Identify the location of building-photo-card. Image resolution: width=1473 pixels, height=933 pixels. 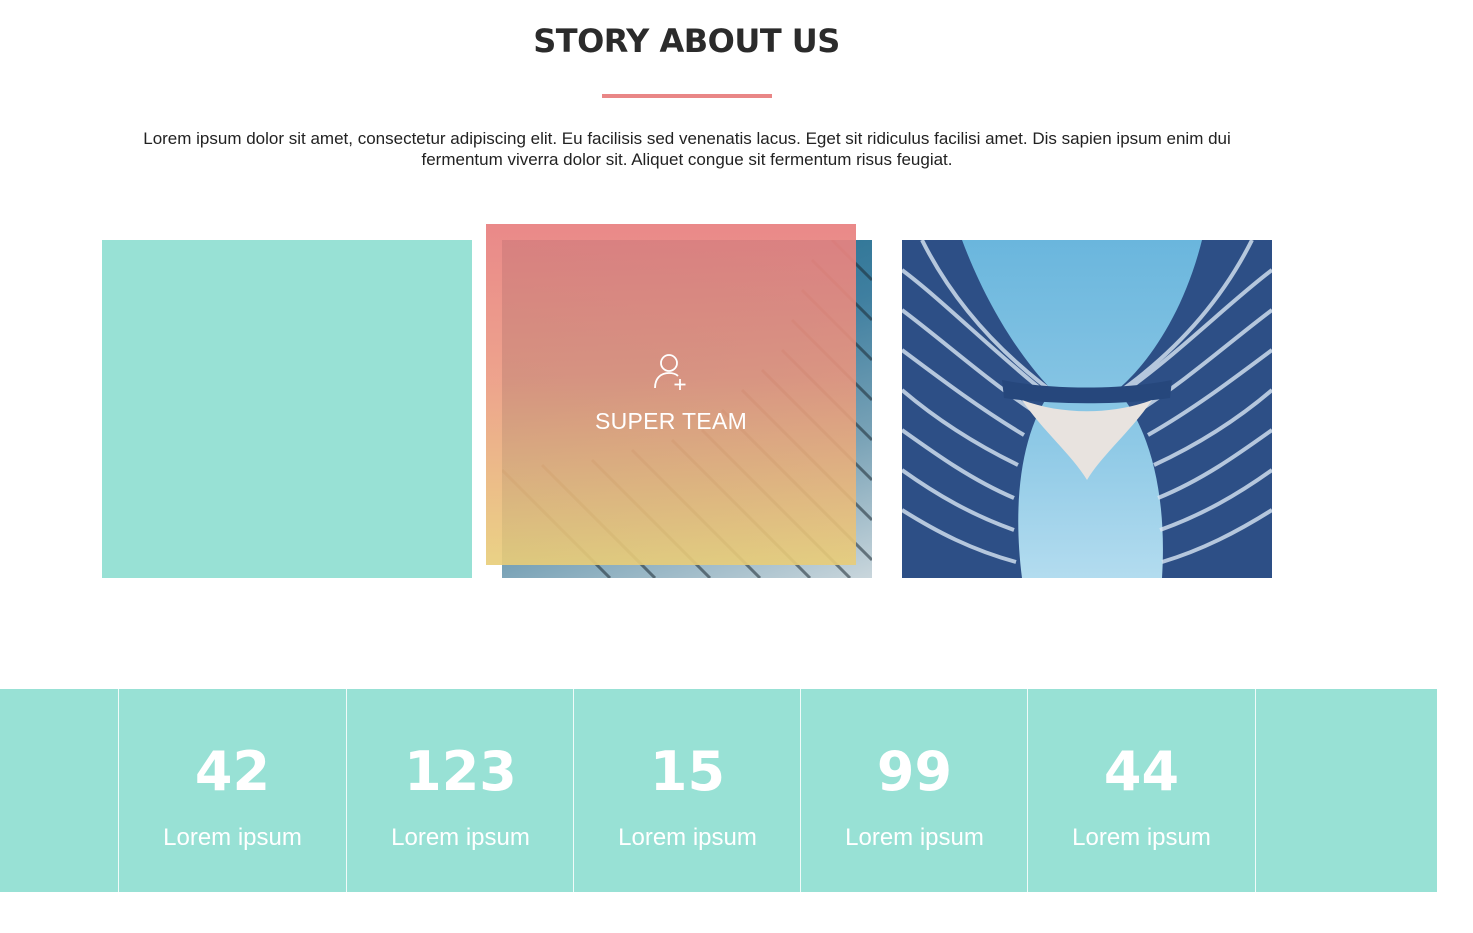
(1087, 409).